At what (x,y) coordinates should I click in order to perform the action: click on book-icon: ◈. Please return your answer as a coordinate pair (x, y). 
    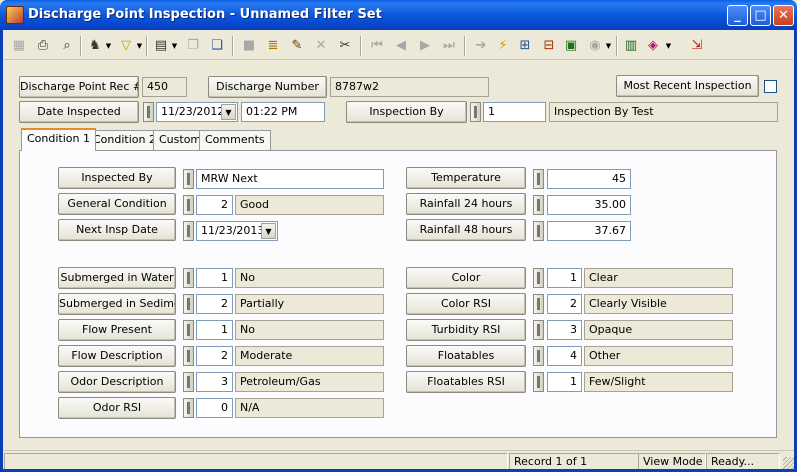
    Looking at the image, I should click on (653, 46).